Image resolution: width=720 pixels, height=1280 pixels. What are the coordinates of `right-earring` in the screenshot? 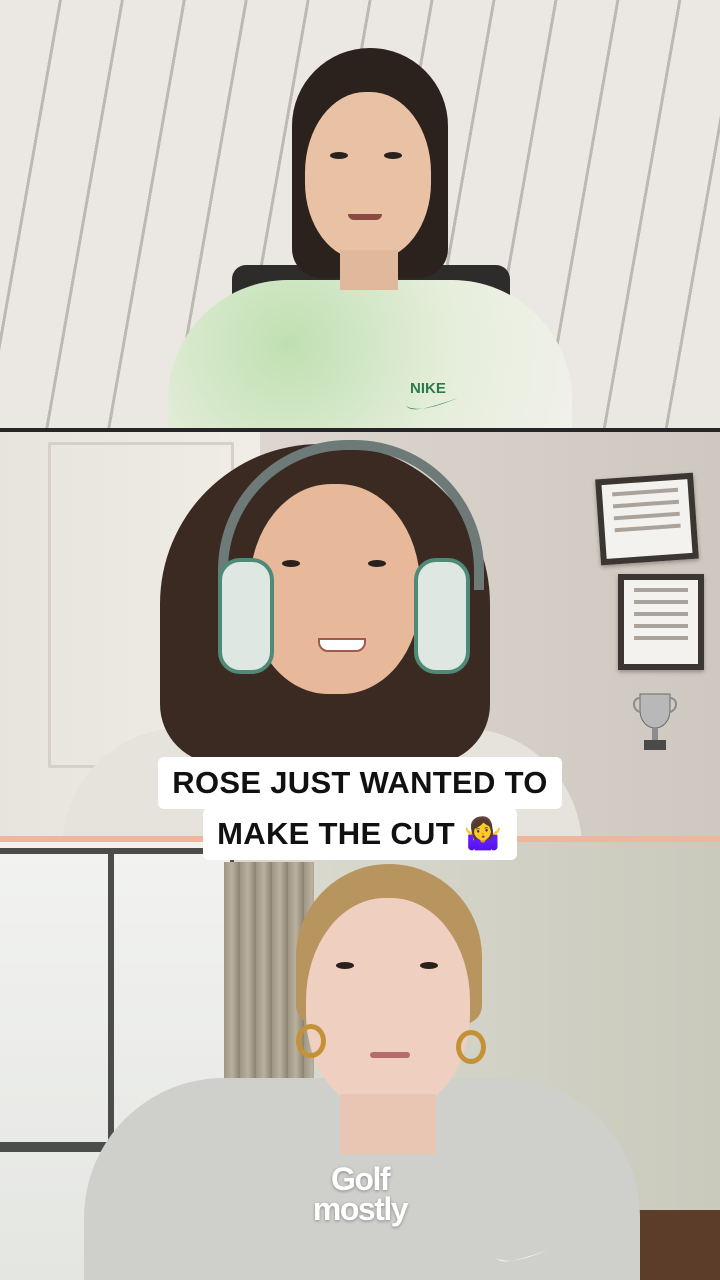 It's located at (471, 1047).